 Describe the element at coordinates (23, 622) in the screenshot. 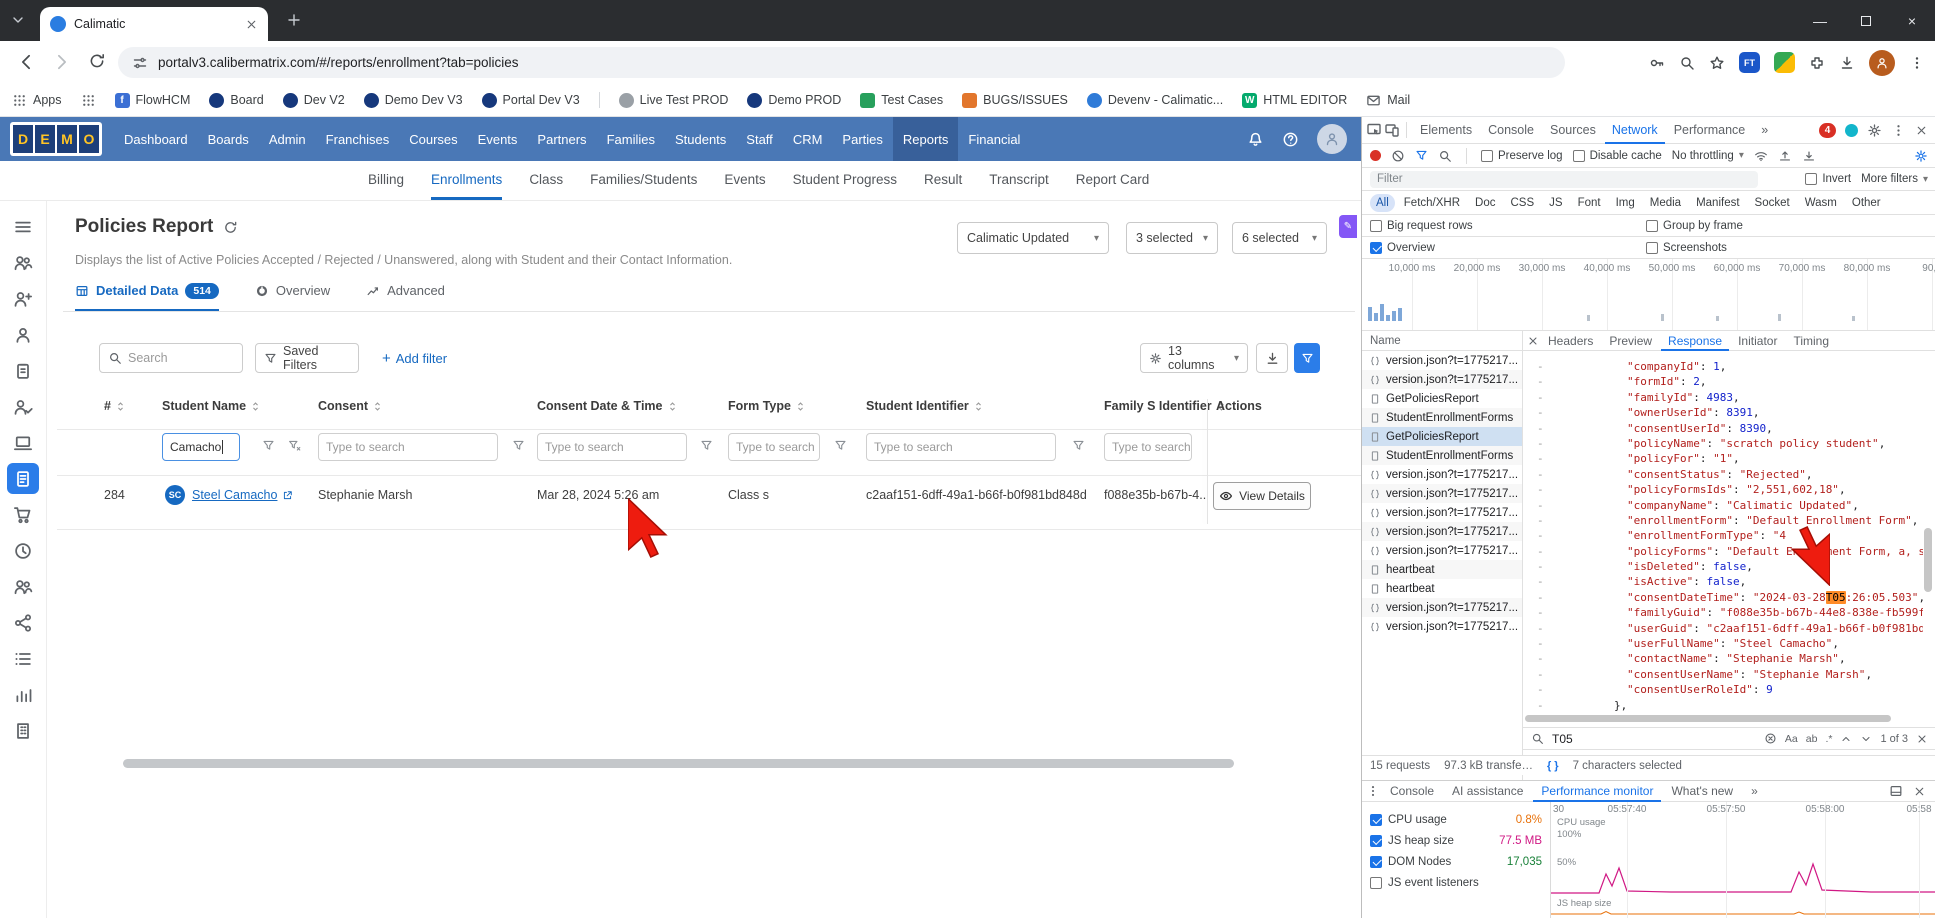

I see `rail-item-share` at that location.